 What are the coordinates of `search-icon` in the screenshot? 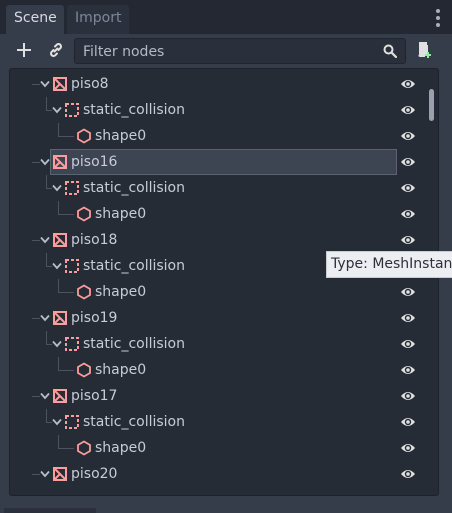 It's located at (390, 51).